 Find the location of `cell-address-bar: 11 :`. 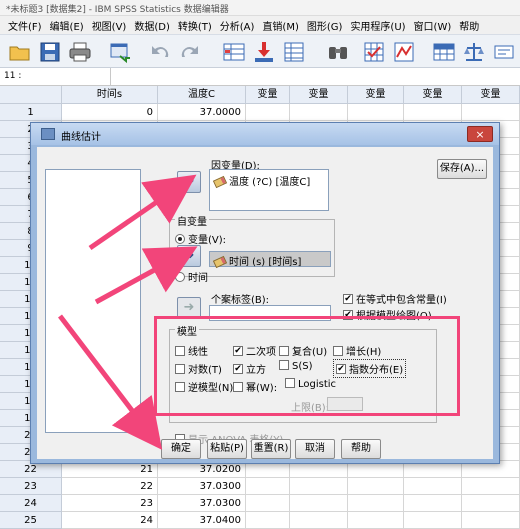

cell-address-bar: 11 : is located at coordinates (260, 77).